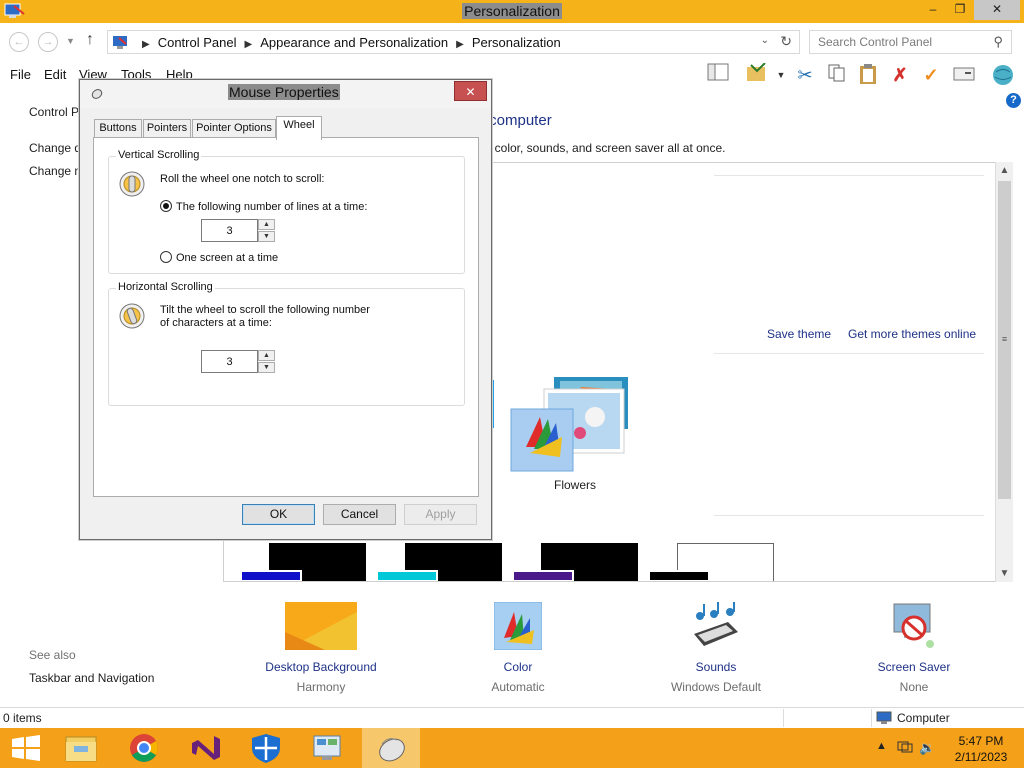  What do you see at coordinates (997, 10) in the screenshot?
I see `close-button: ✕` at bounding box center [997, 10].